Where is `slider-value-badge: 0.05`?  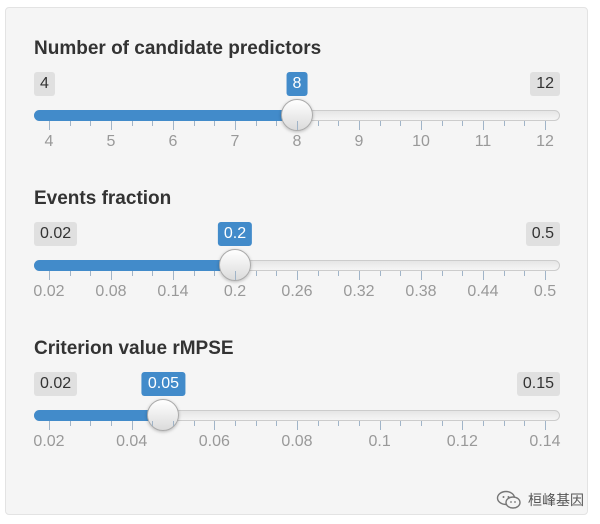
slider-value-badge: 0.05 is located at coordinates (163, 384).